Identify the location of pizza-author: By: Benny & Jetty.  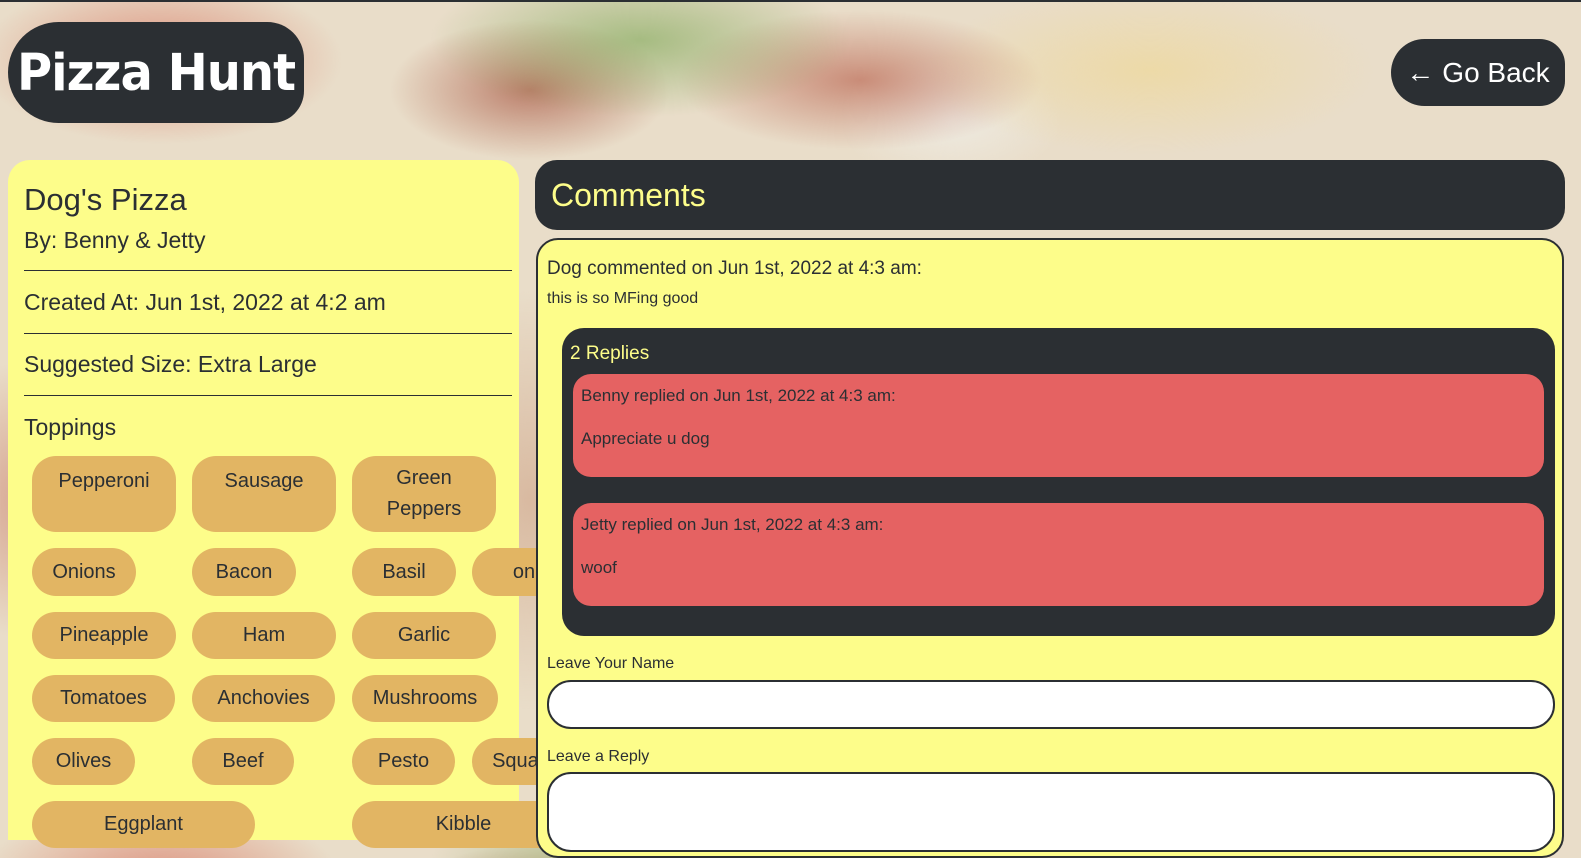
(115, 240).